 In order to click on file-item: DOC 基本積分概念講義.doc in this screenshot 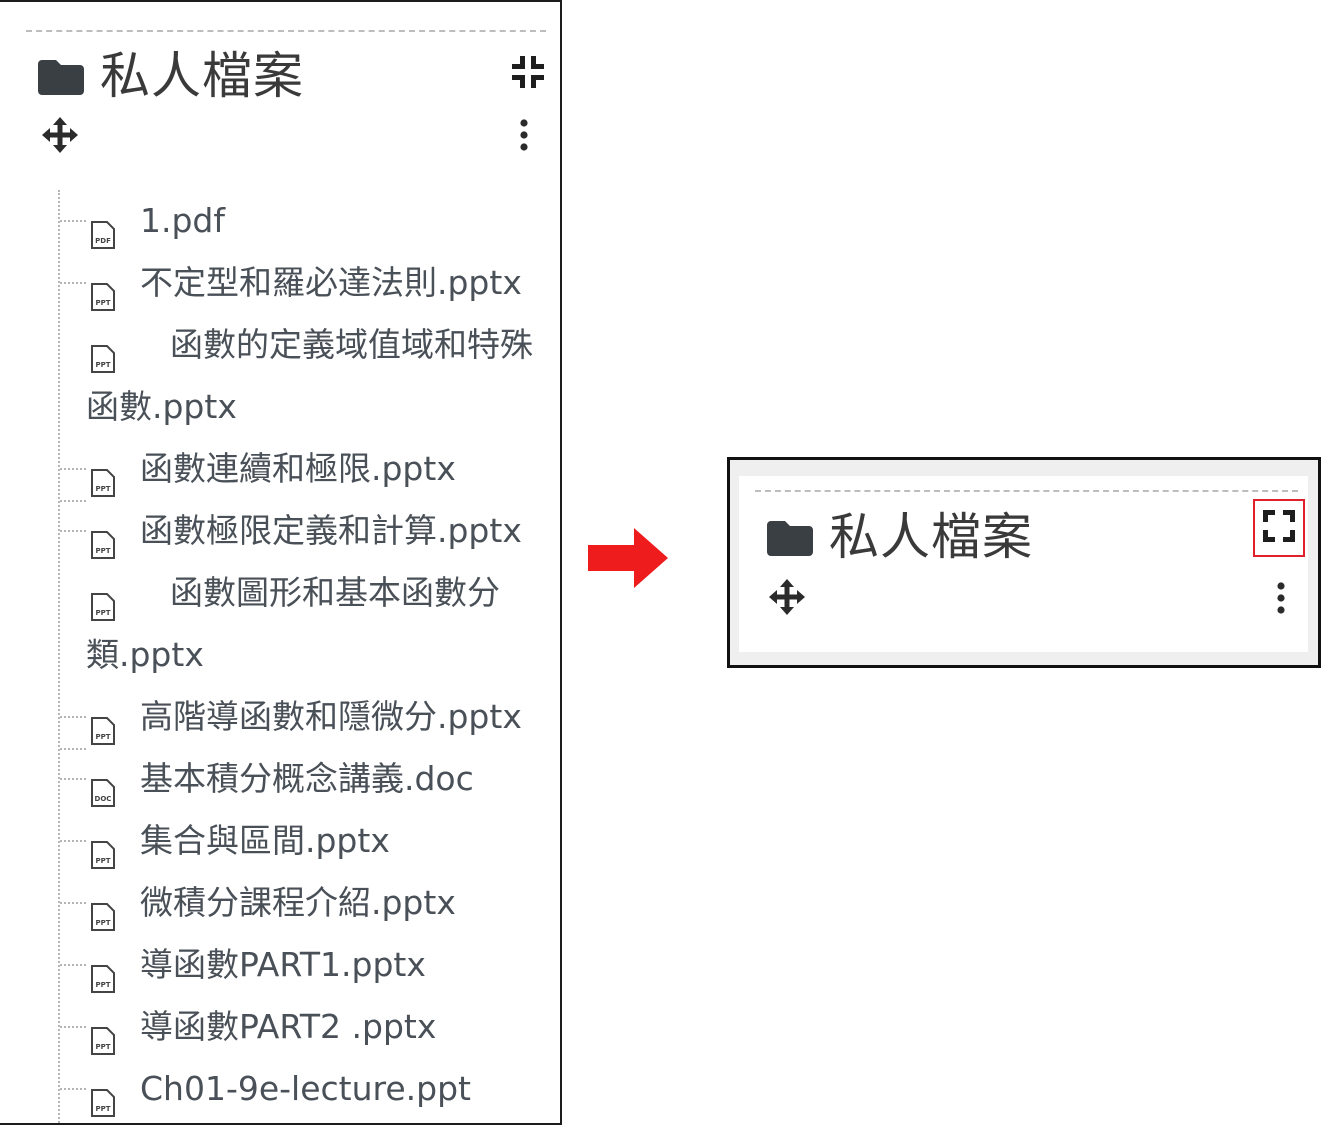, I will do `click(301, 779)`.